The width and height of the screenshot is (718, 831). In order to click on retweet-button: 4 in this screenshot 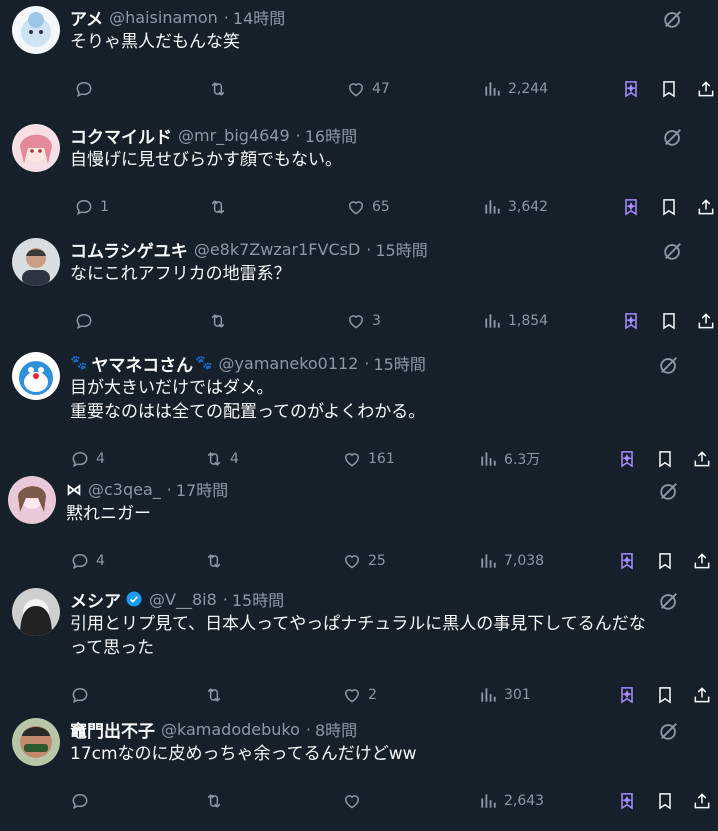, I will do `click(221, 459)`.